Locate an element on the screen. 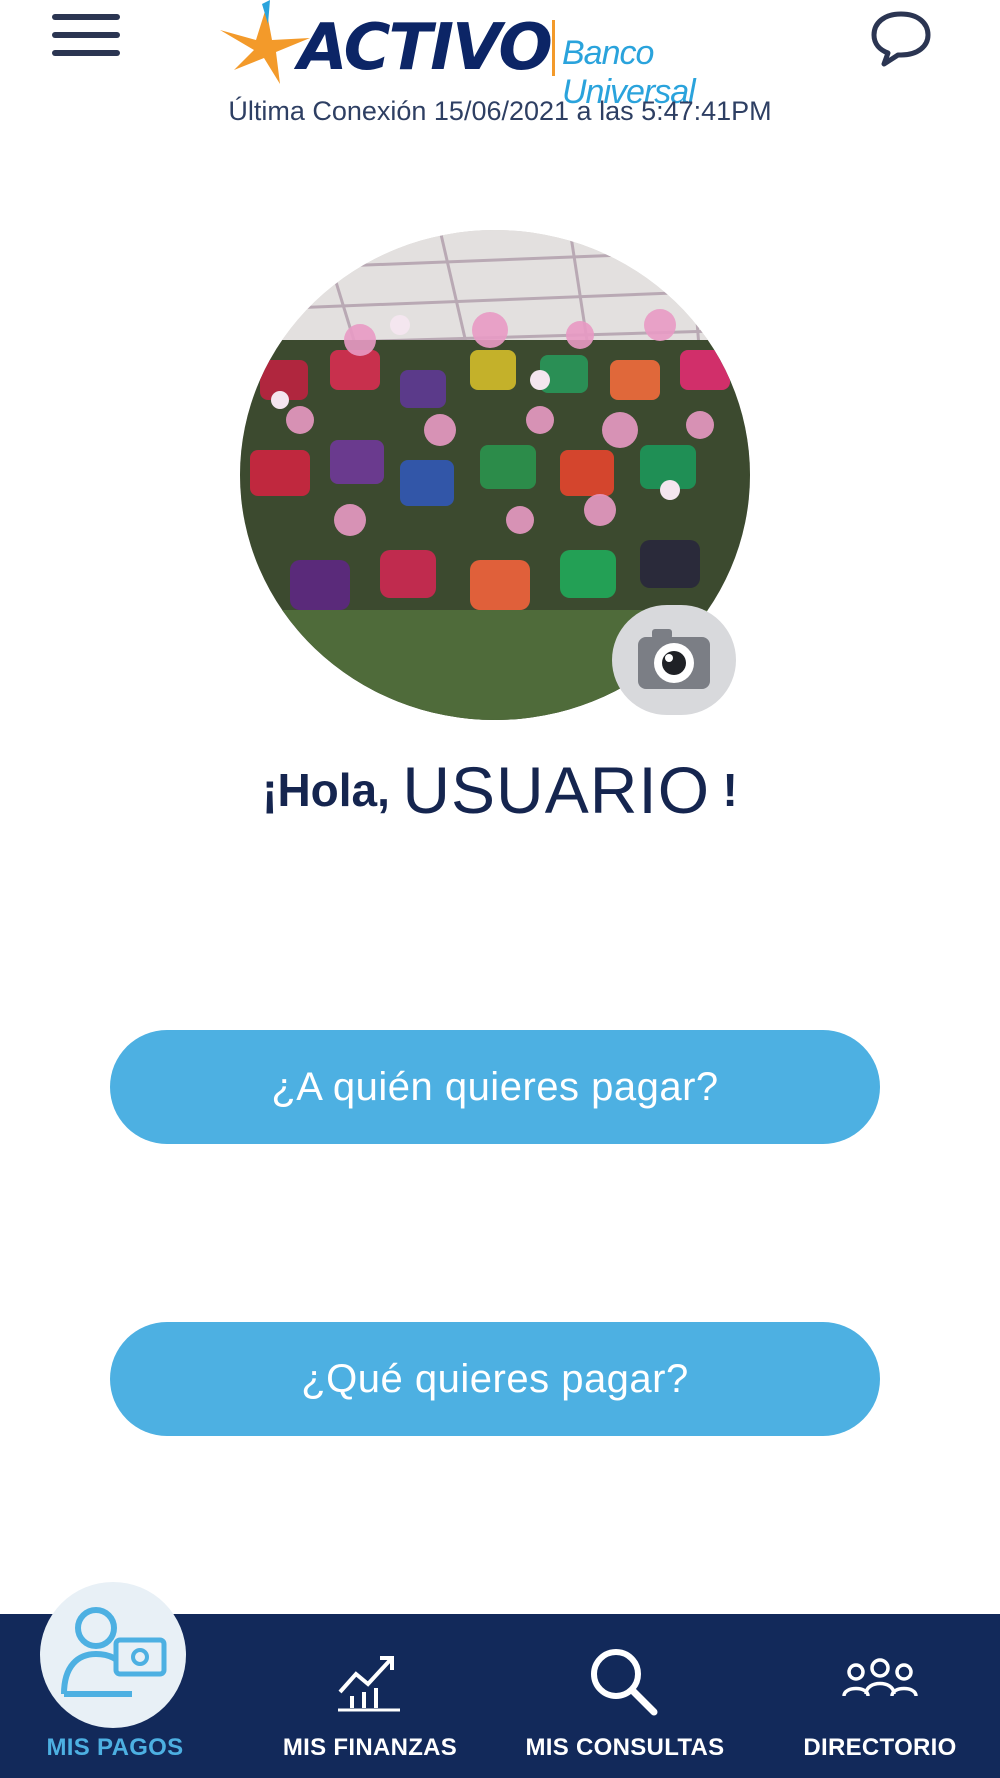  menu-button is located at coordinates (86, 39).